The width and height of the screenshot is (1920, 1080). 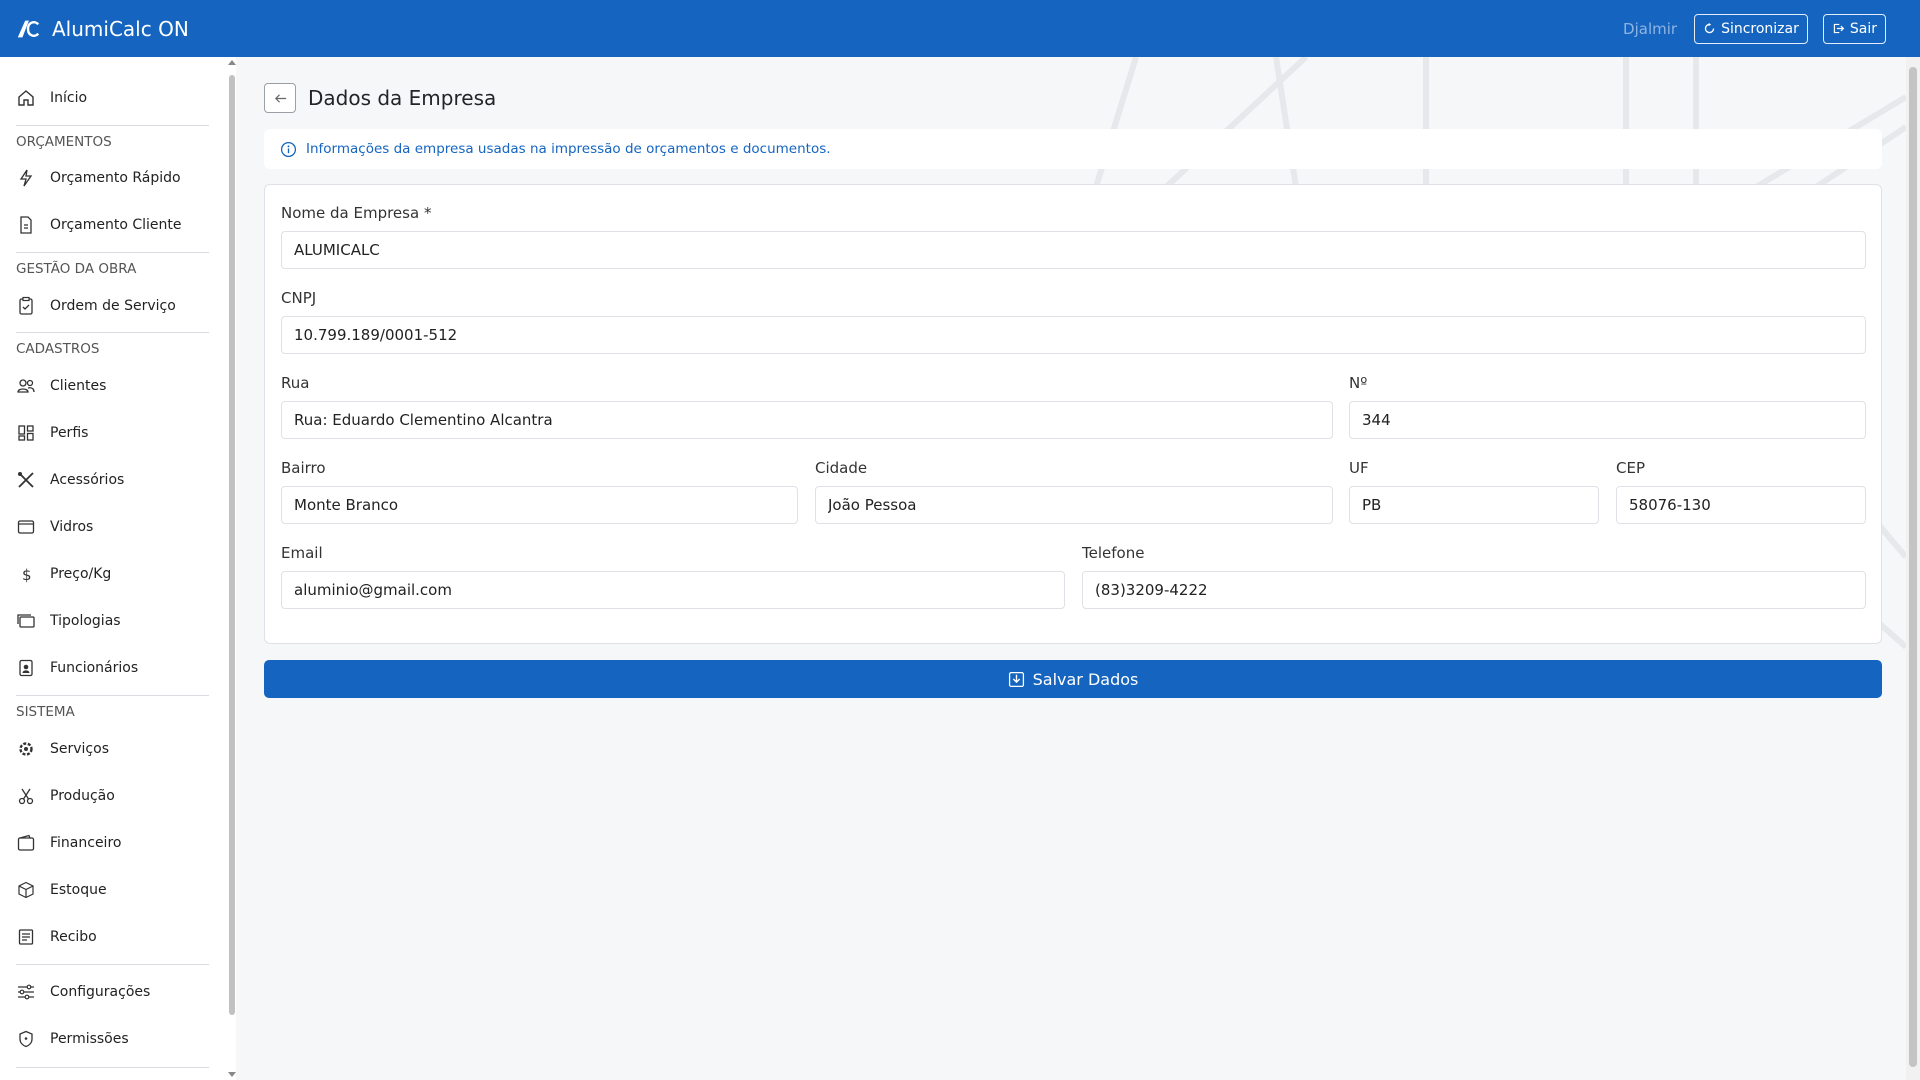 I want to click on sidebar-item-label: Configurações, so click(x=100, y=992).